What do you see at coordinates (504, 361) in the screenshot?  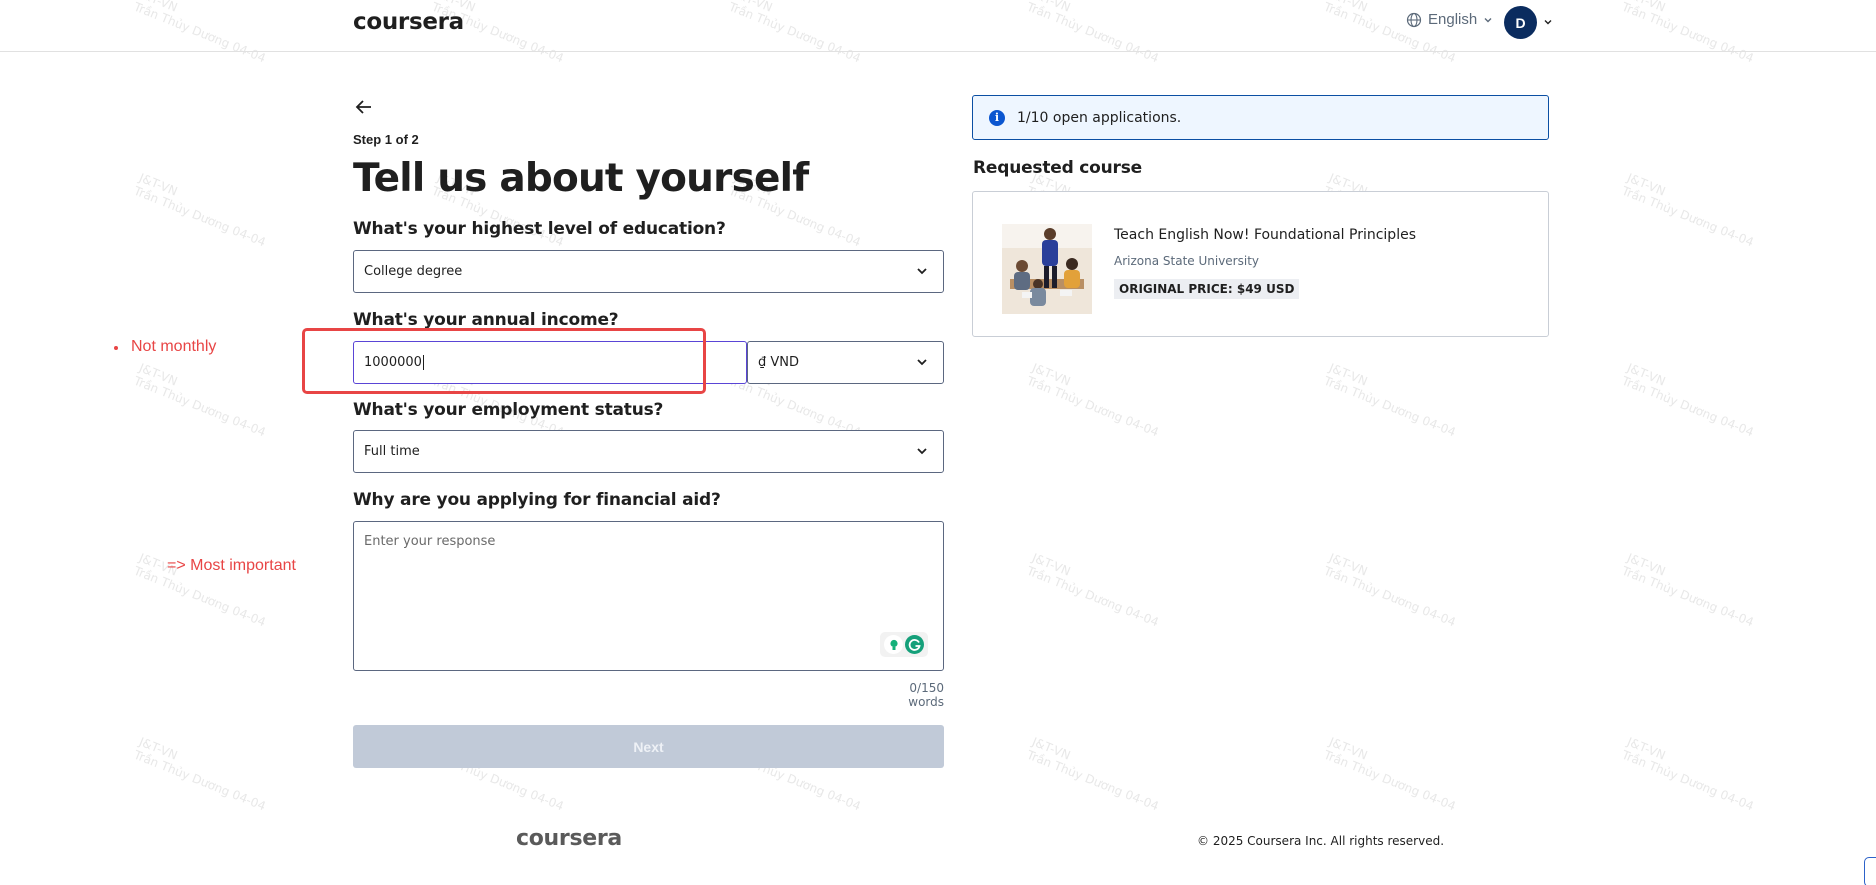 I see `annotation-highlight-box` at bounding box center [504, 361].